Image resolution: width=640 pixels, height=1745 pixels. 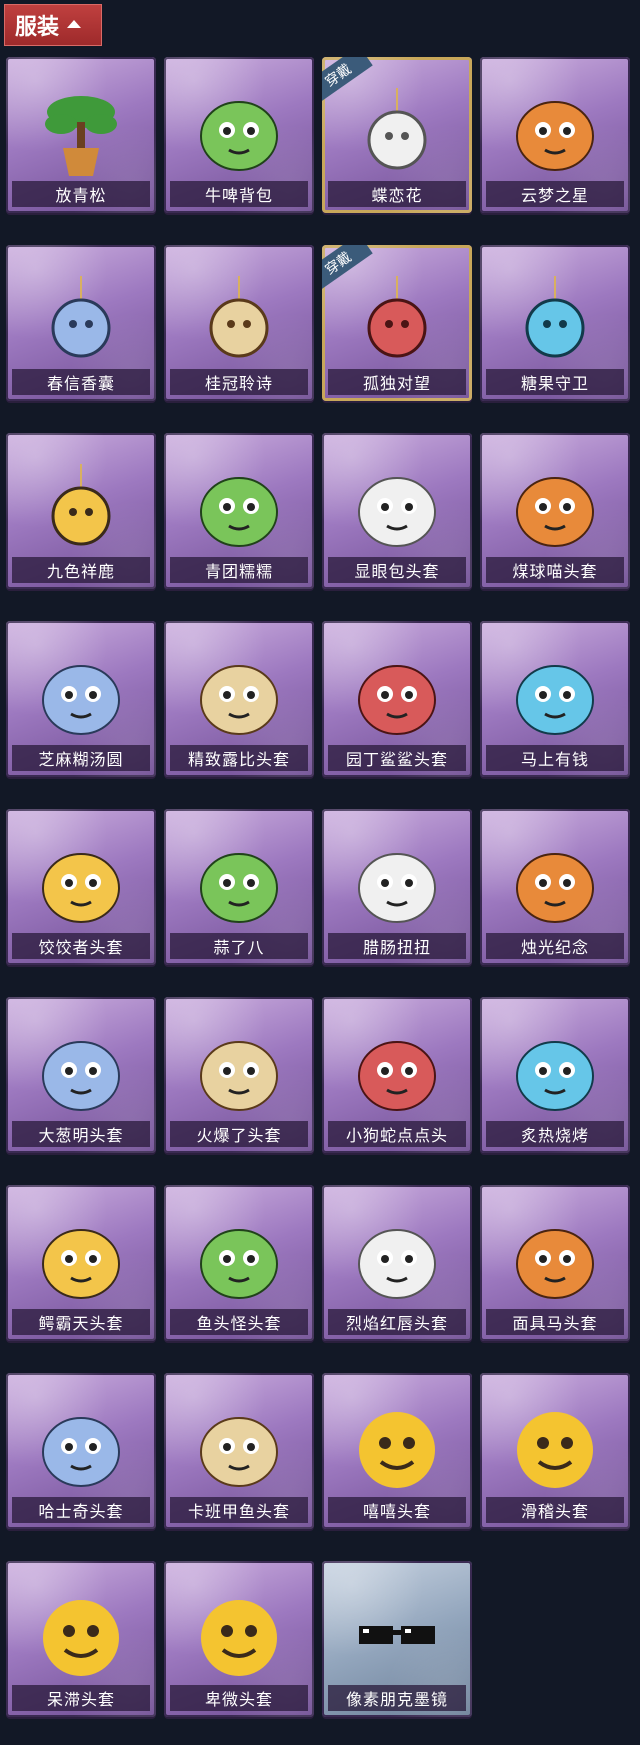 I want to click on costume-category-toggle: 服装, so click(x=53, y=25).